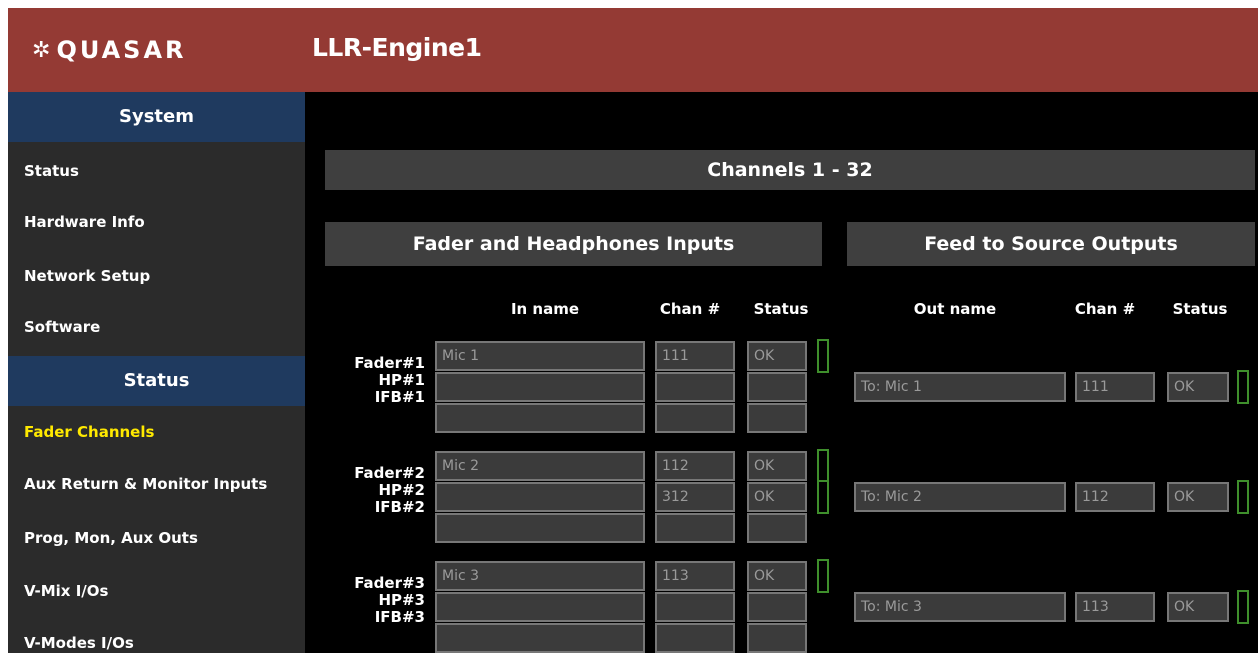  What do you see at coordinates (401, 380) in the screenshot?
I see `row-label: HP#1` at bounding box center [401, 380].